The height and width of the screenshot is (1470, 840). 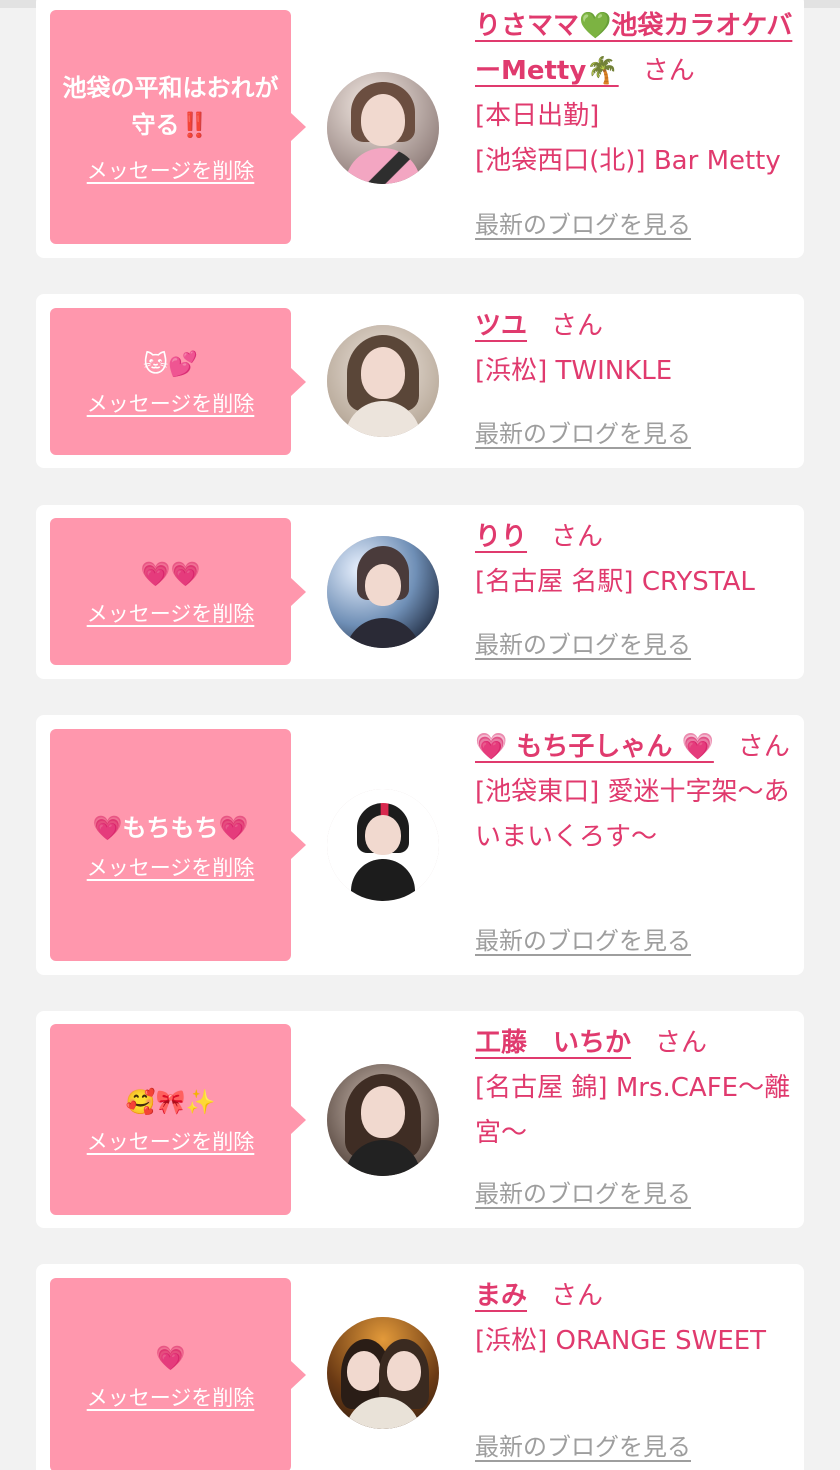 What do you see at coordinates (178, 1374) in the screenshot?
I see `message-bubble: 💗 メッセージを削除` at bounding box center [178, 1374].